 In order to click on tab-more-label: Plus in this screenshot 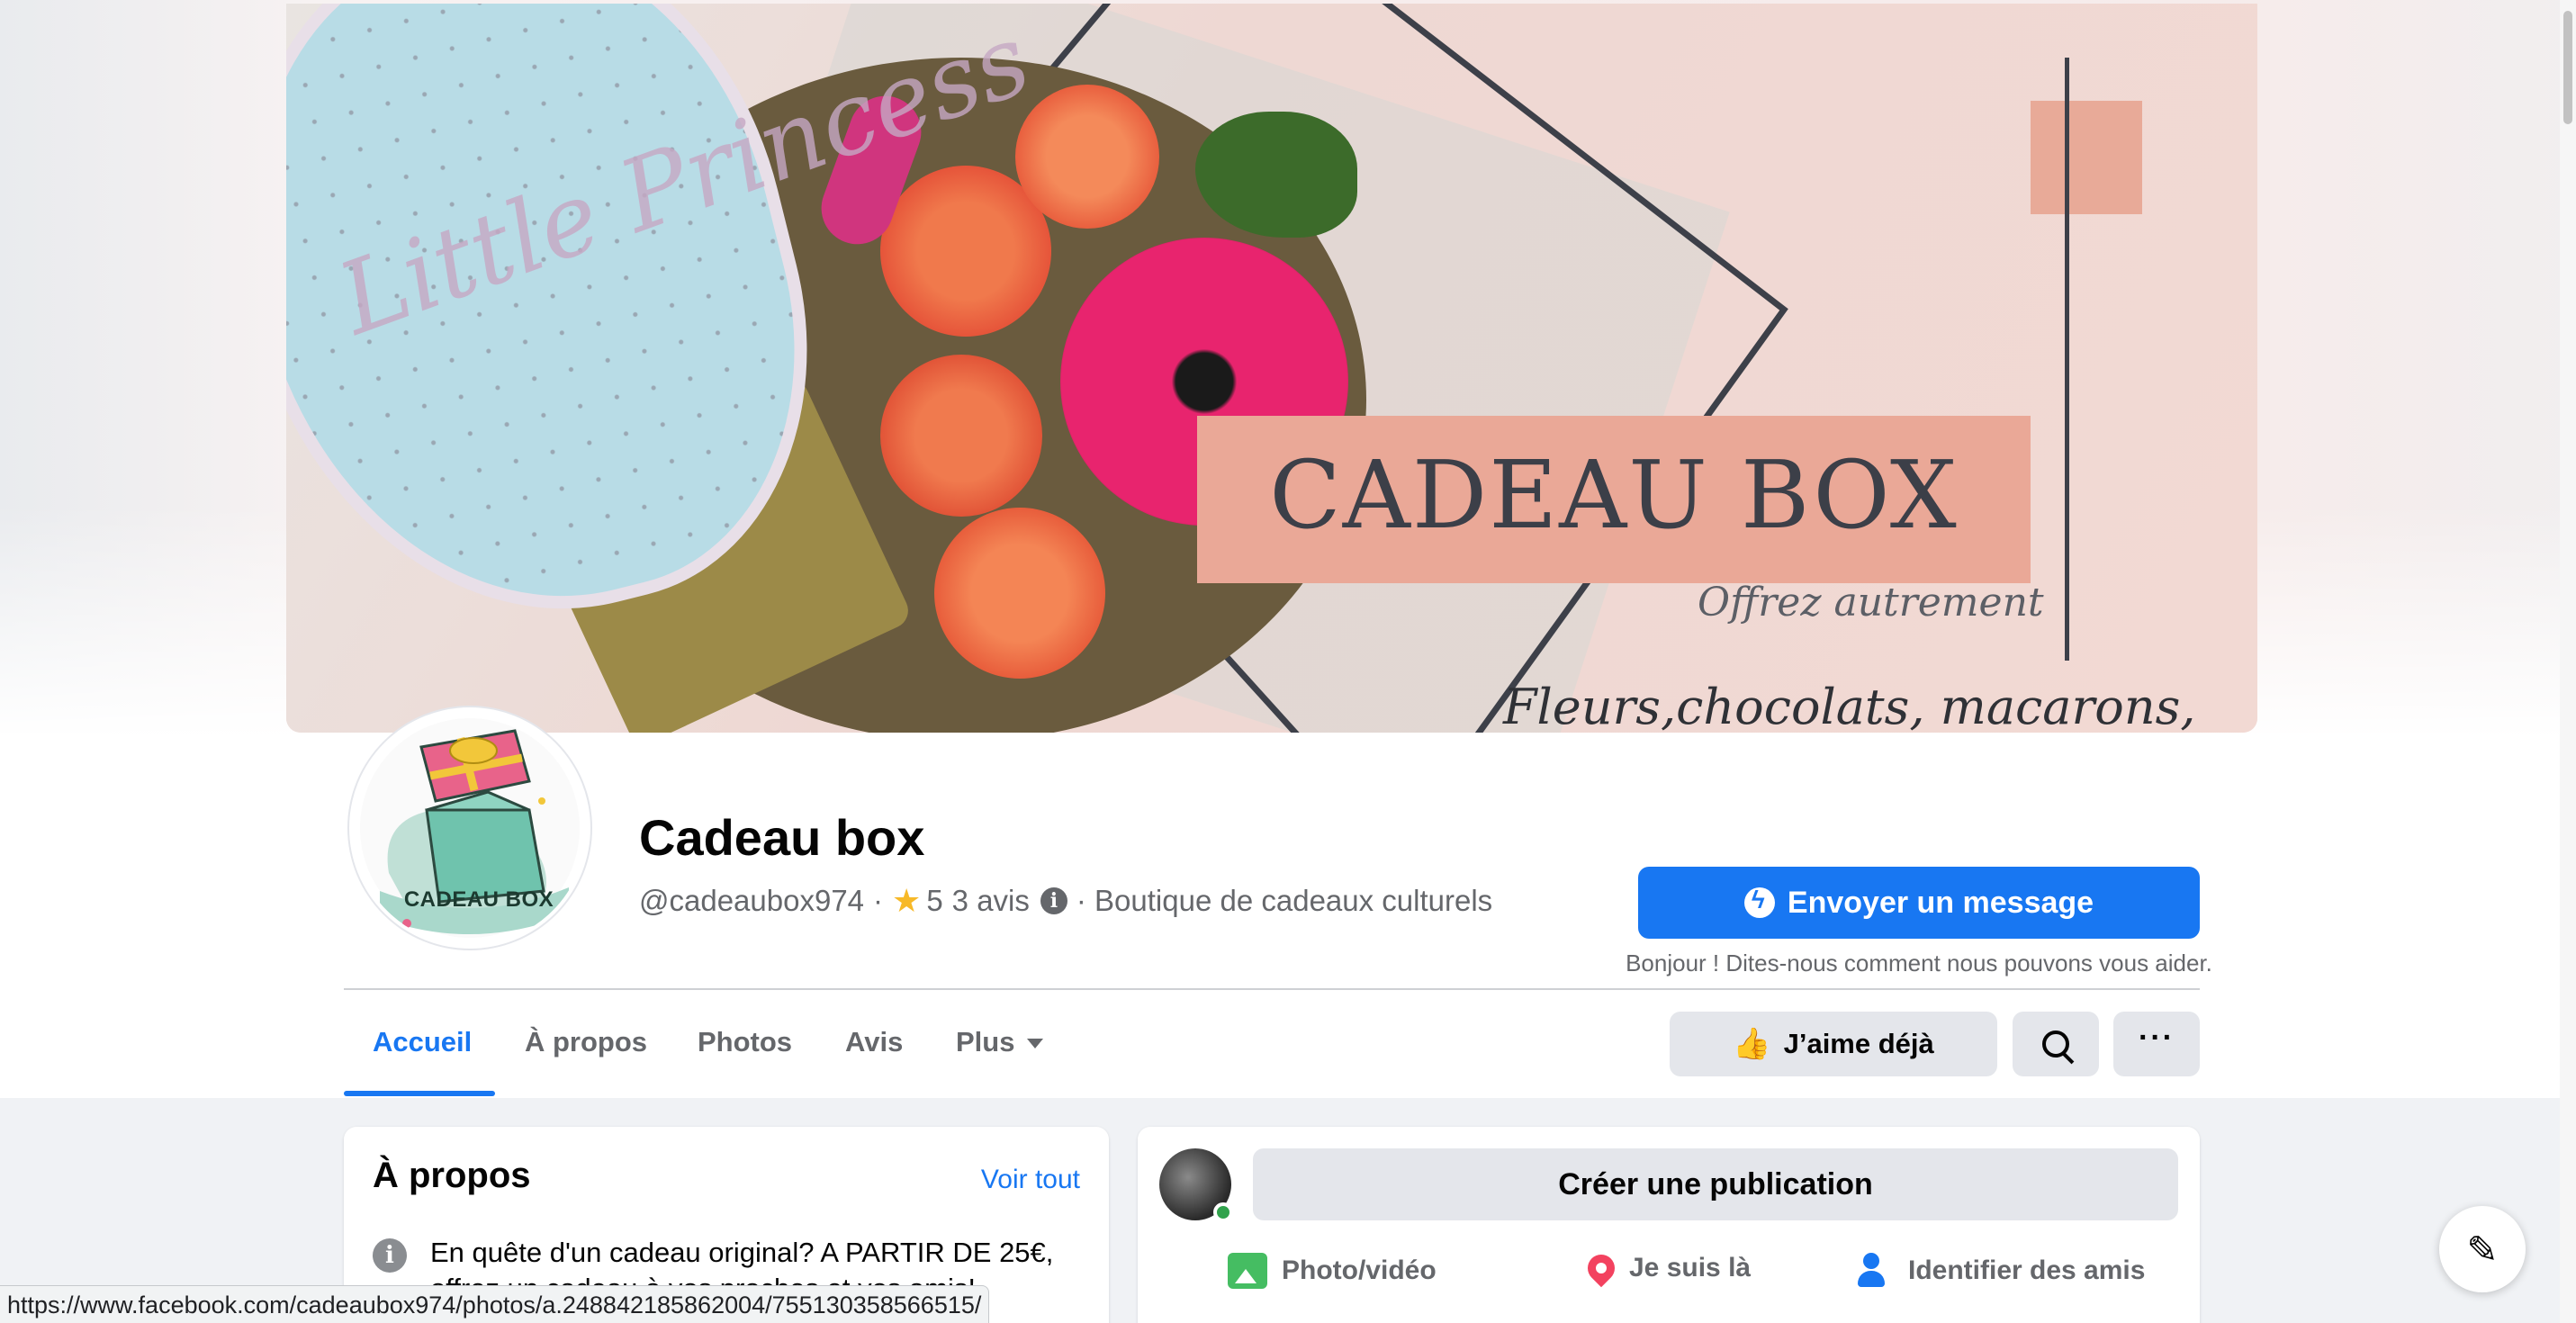, I will do `click(985, 1042)`.